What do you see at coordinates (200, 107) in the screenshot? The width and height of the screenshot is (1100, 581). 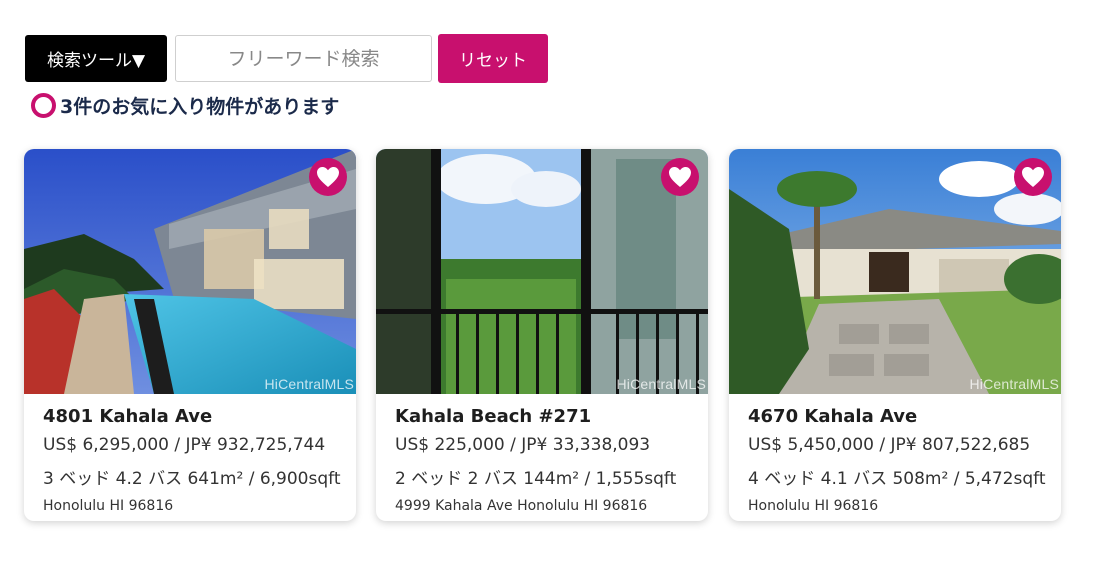 I see `favorites-summary-text: 3件のお気に入り物件があります` at bounding box center [200, 107].